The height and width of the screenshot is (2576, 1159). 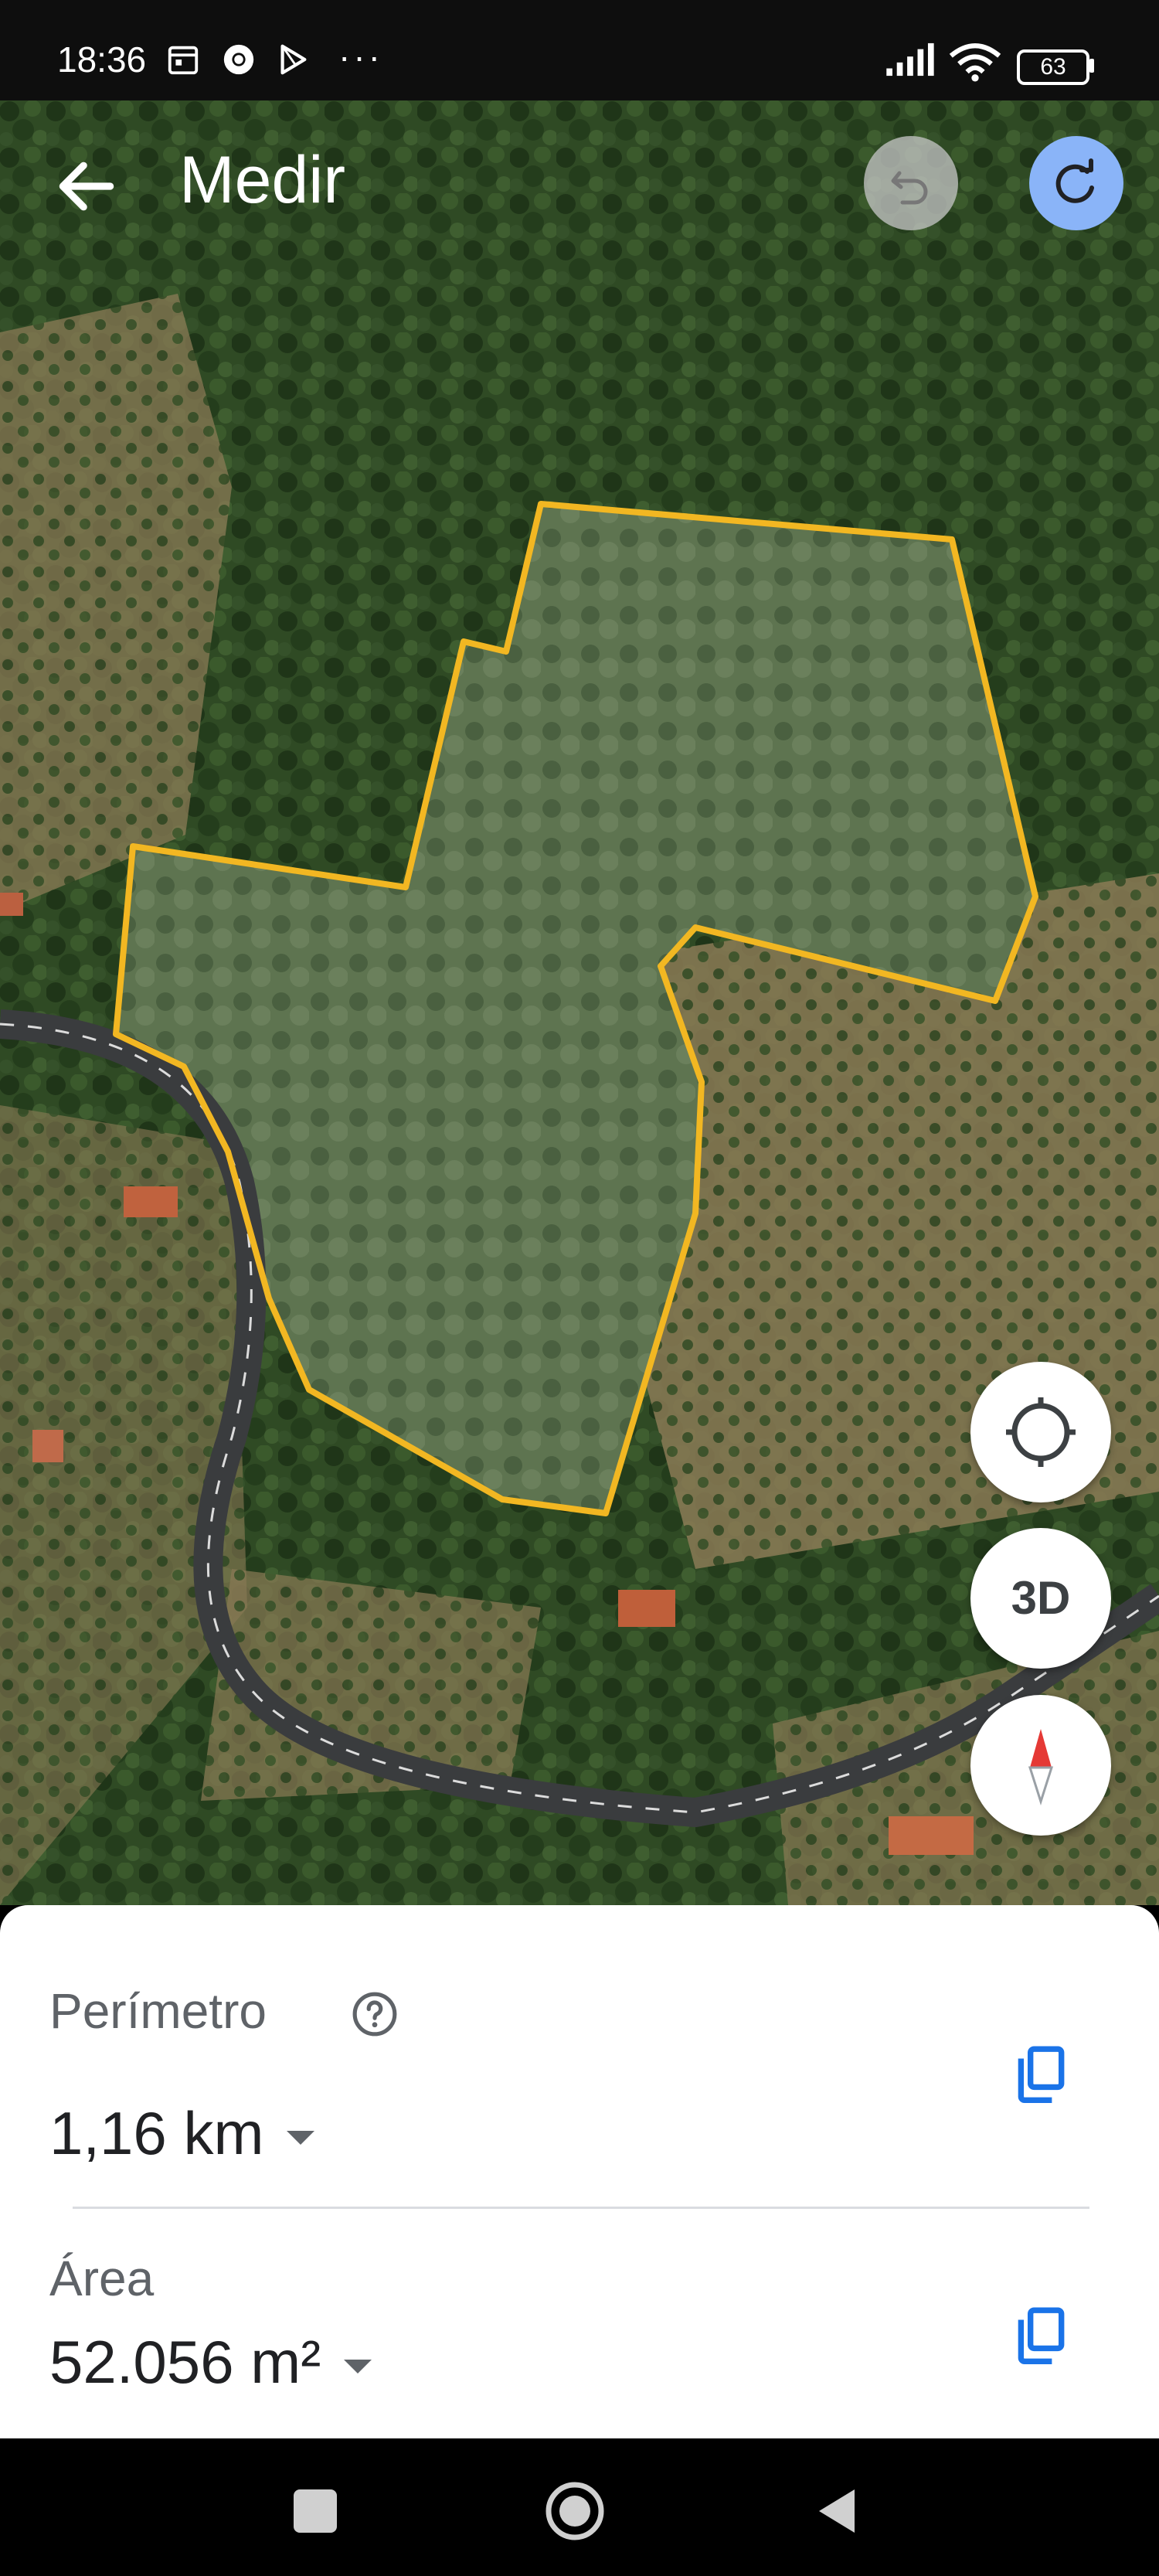 What do you see at coordinates (910, 60) in the screenshot?
I see `signal-icon` at bounding box center [910, 60].